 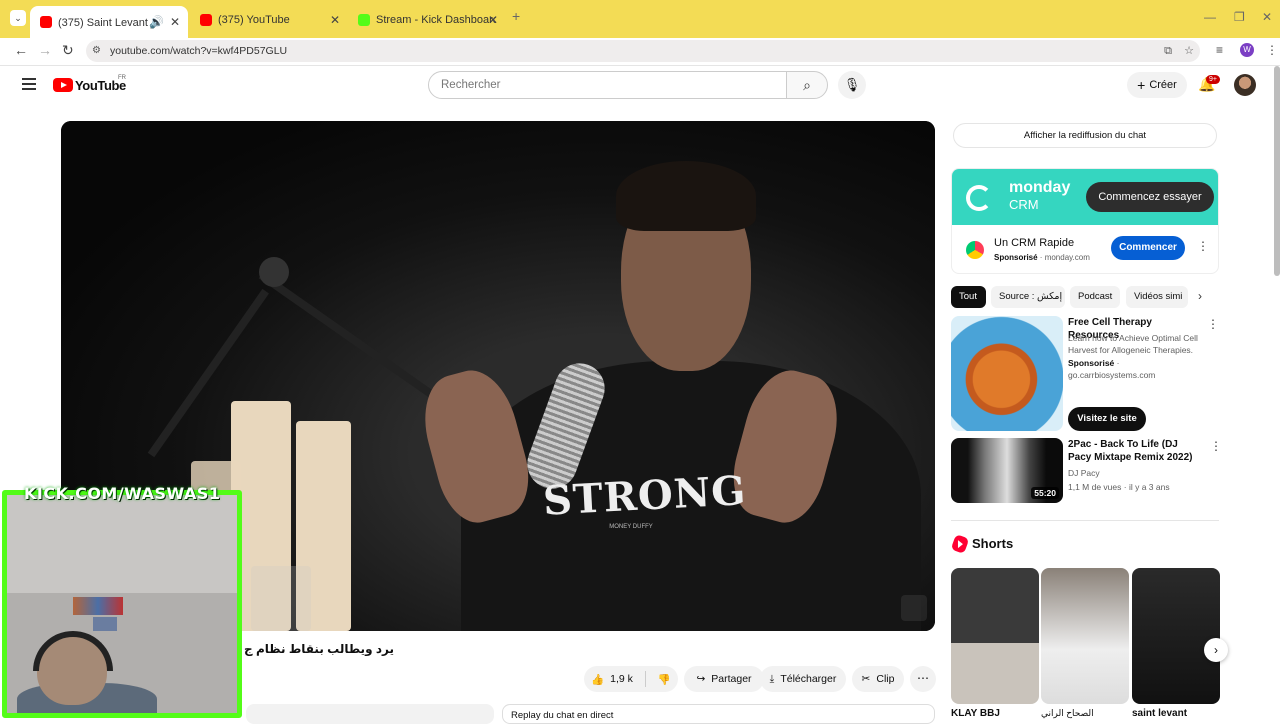 I want to click on youtube-play-icon, so click(x=63, y=85).